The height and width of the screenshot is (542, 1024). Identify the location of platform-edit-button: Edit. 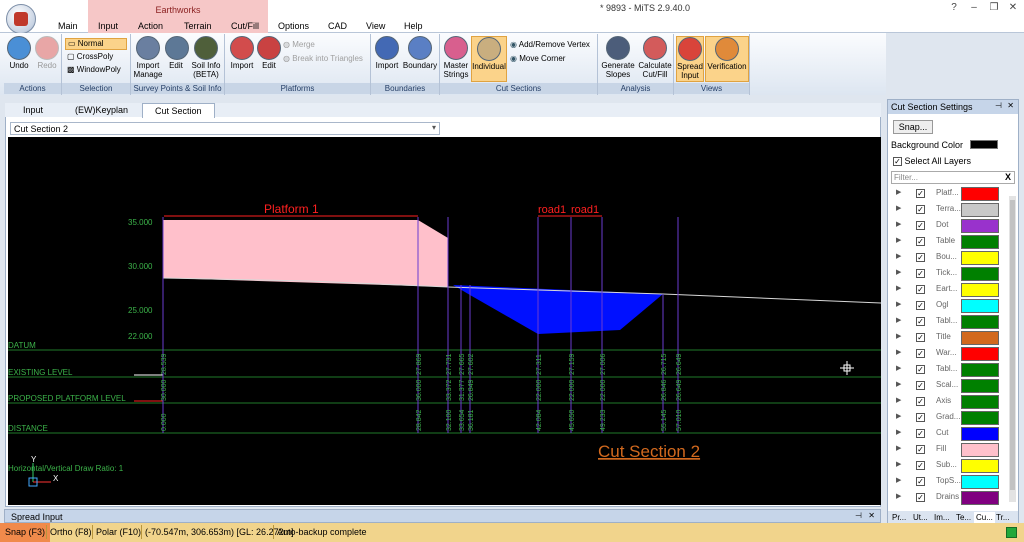
(269, 53).